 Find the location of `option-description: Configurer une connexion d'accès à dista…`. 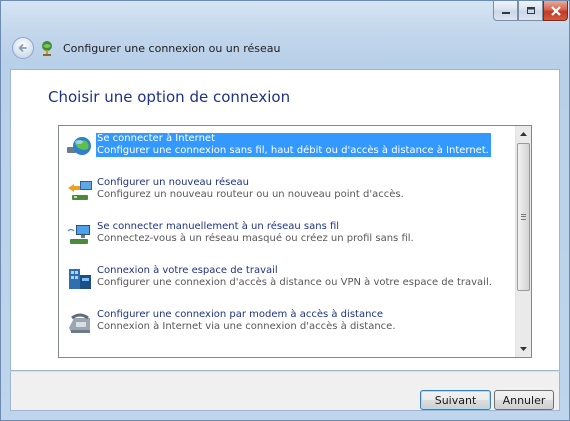

option-description: Configurer une connexion d'accès à dista… is located at coordinates (294, 282).